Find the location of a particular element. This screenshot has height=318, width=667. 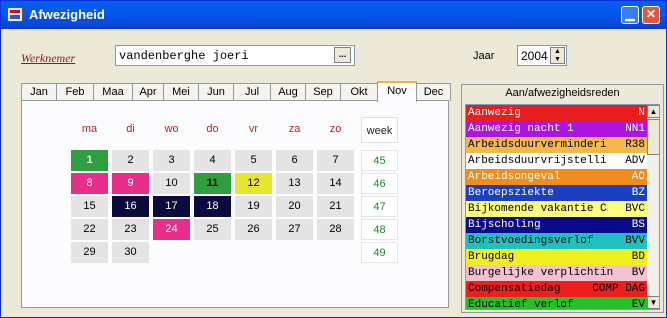

reason-item: Arbeidsduurverminderi R38 is located at coordinates (556, 145).